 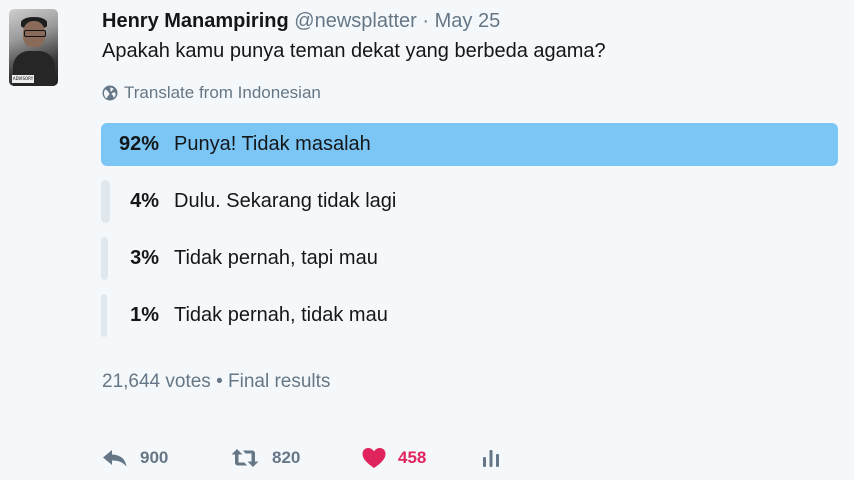 I want to click on translate-link: Translate from Indonesian, so click(x=211, y=93).